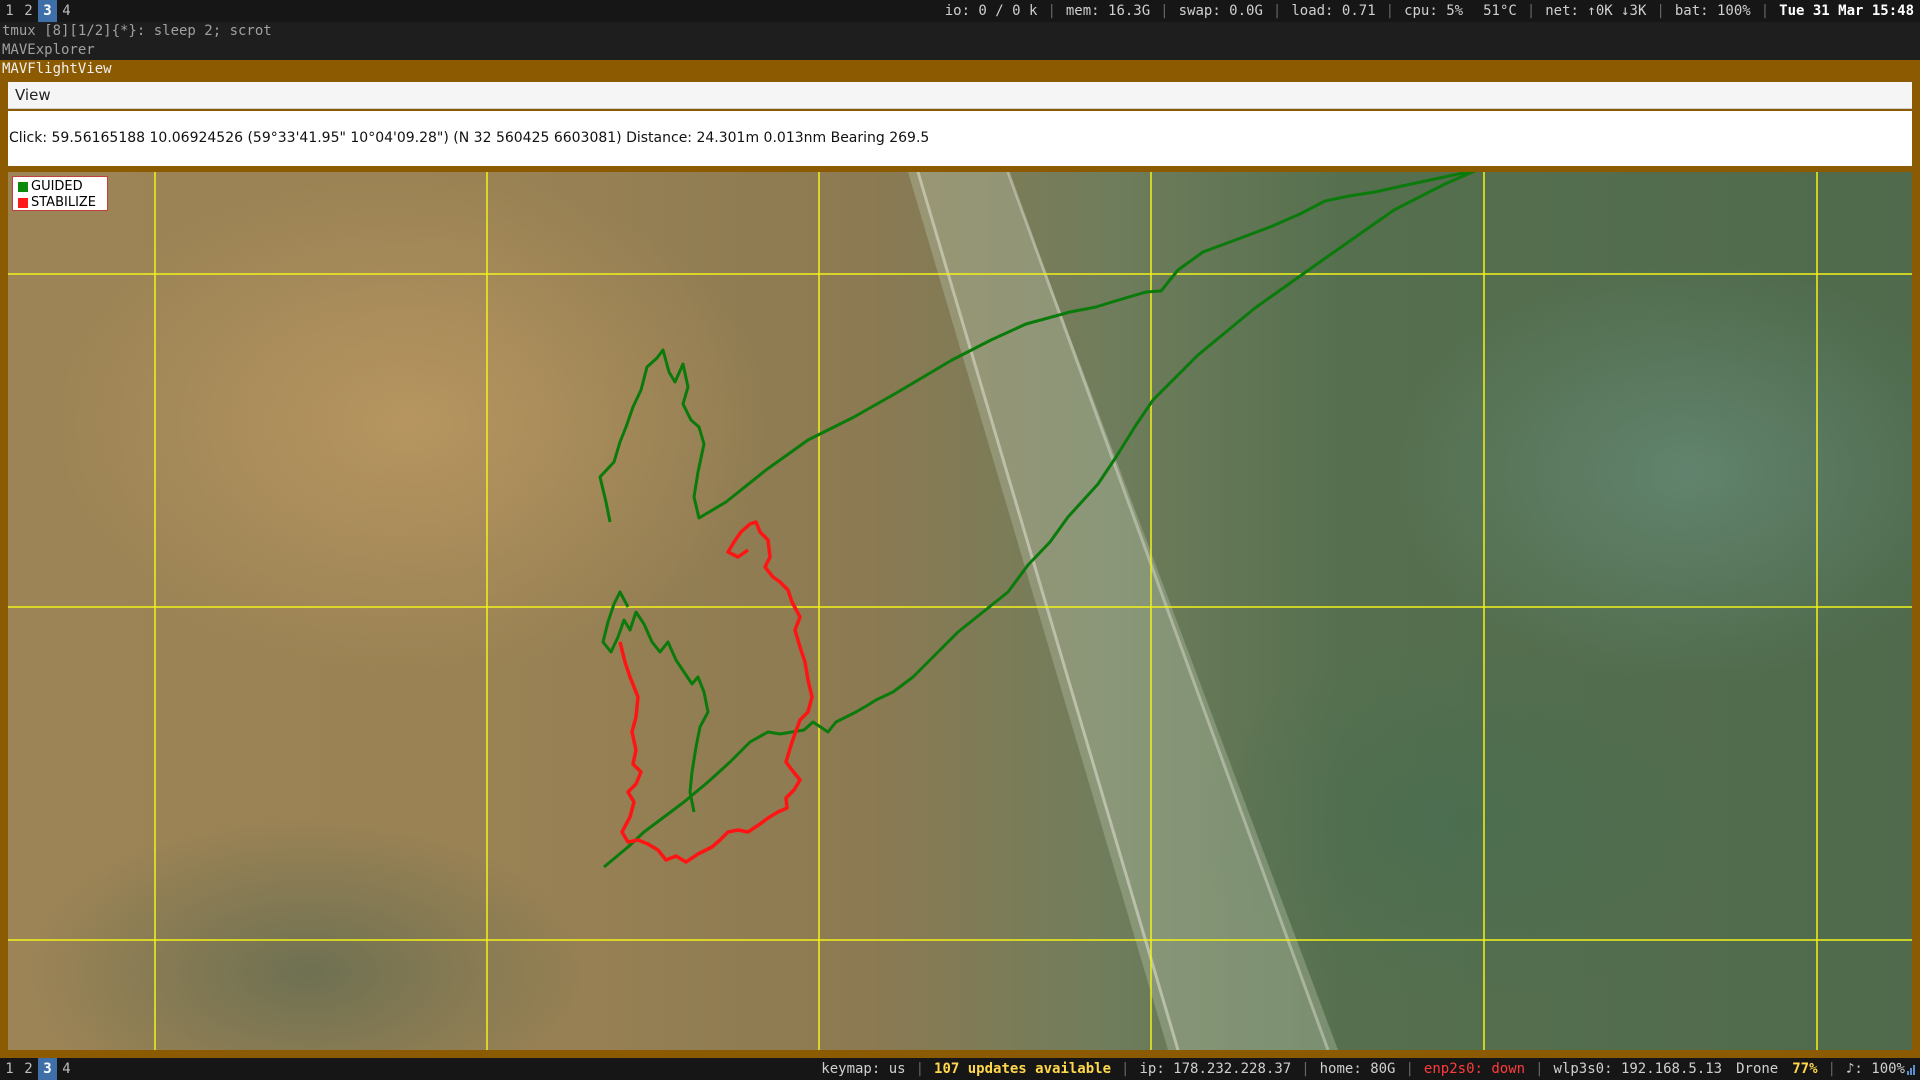  I want to click on home-disk-status: home: 80G, so click(1357, 1069).